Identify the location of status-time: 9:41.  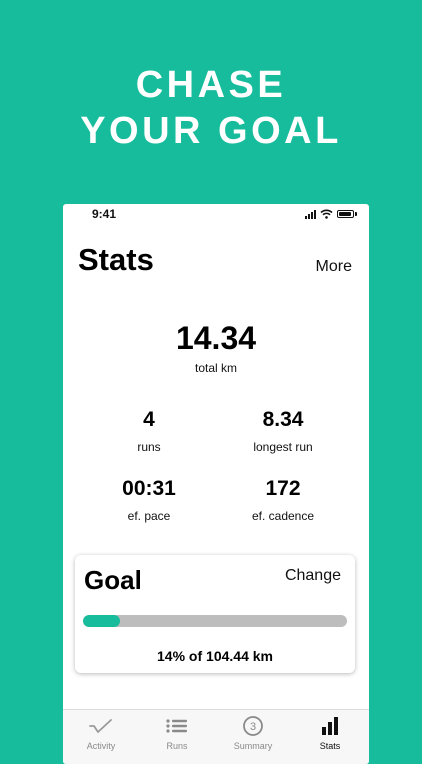
(104, 214).